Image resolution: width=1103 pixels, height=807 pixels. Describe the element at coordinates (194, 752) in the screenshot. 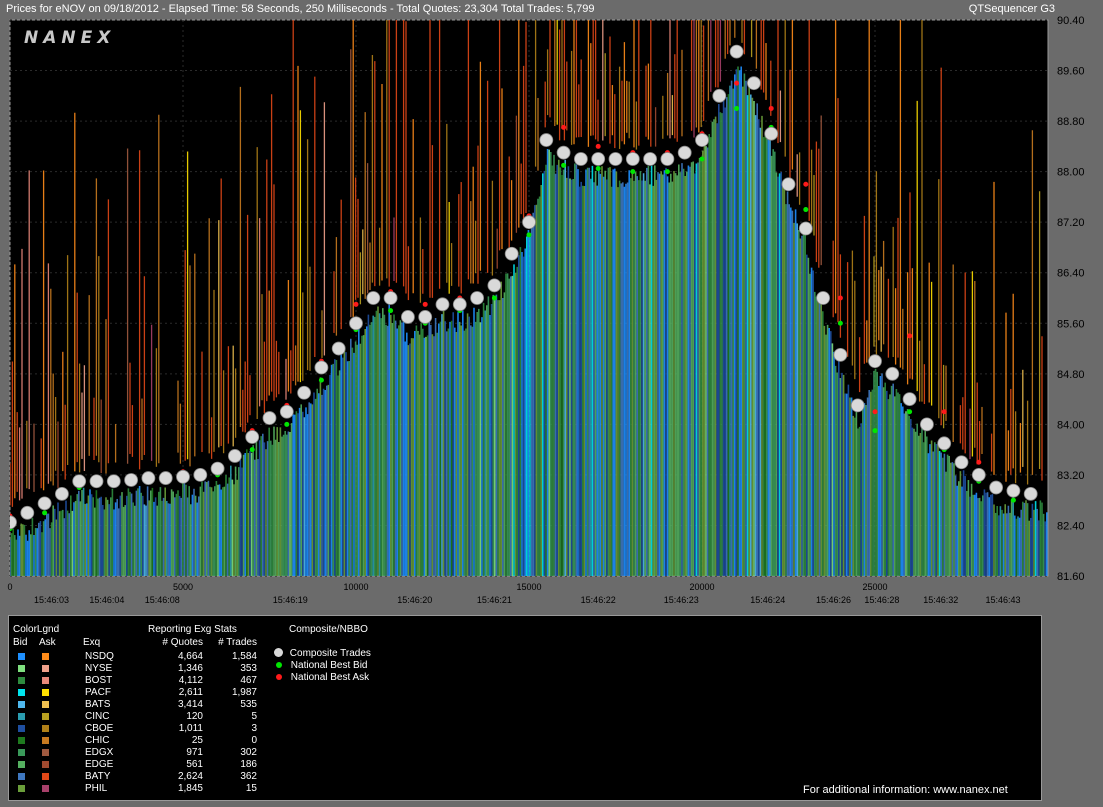

I see `exchange-quotes: 971` at that location.